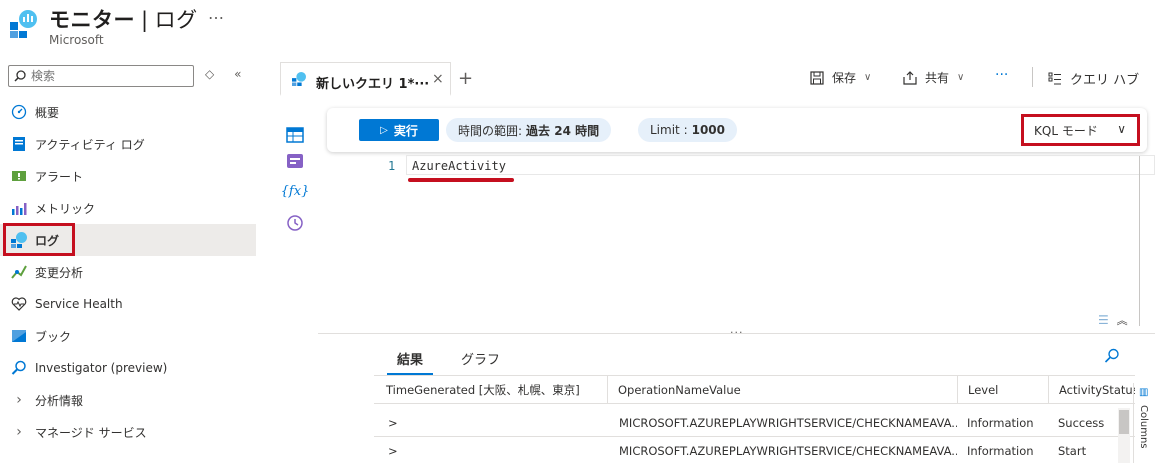 The height and width of the screenshot is (463, 1155). Describe the element at coordinates (295, 223) in the screenshot. I see `history-icon` at that location.